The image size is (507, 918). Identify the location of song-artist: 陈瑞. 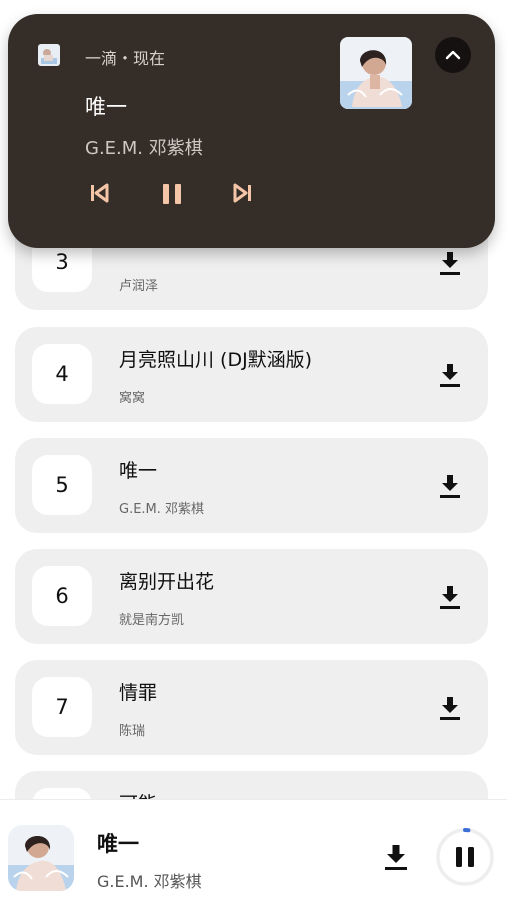
(132, 731).